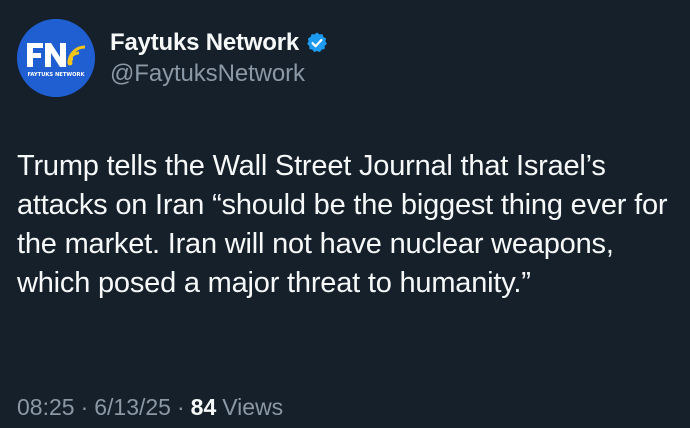 The width and height of the screenshot is (690, 428). I want to click on avatar: FAYTUKS NETWORK, so click(56, 58).